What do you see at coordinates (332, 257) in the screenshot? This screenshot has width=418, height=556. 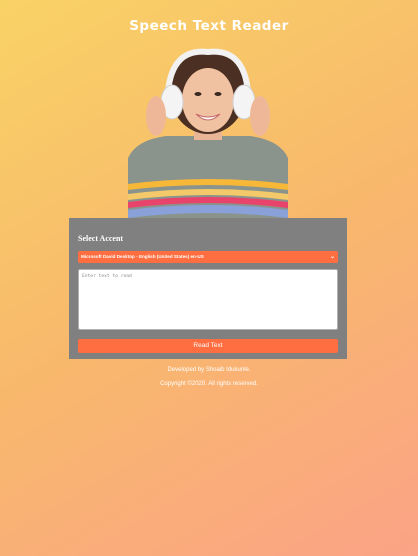 I see `chevron-down-icon: ⌄` at bounding box center [332, 257].